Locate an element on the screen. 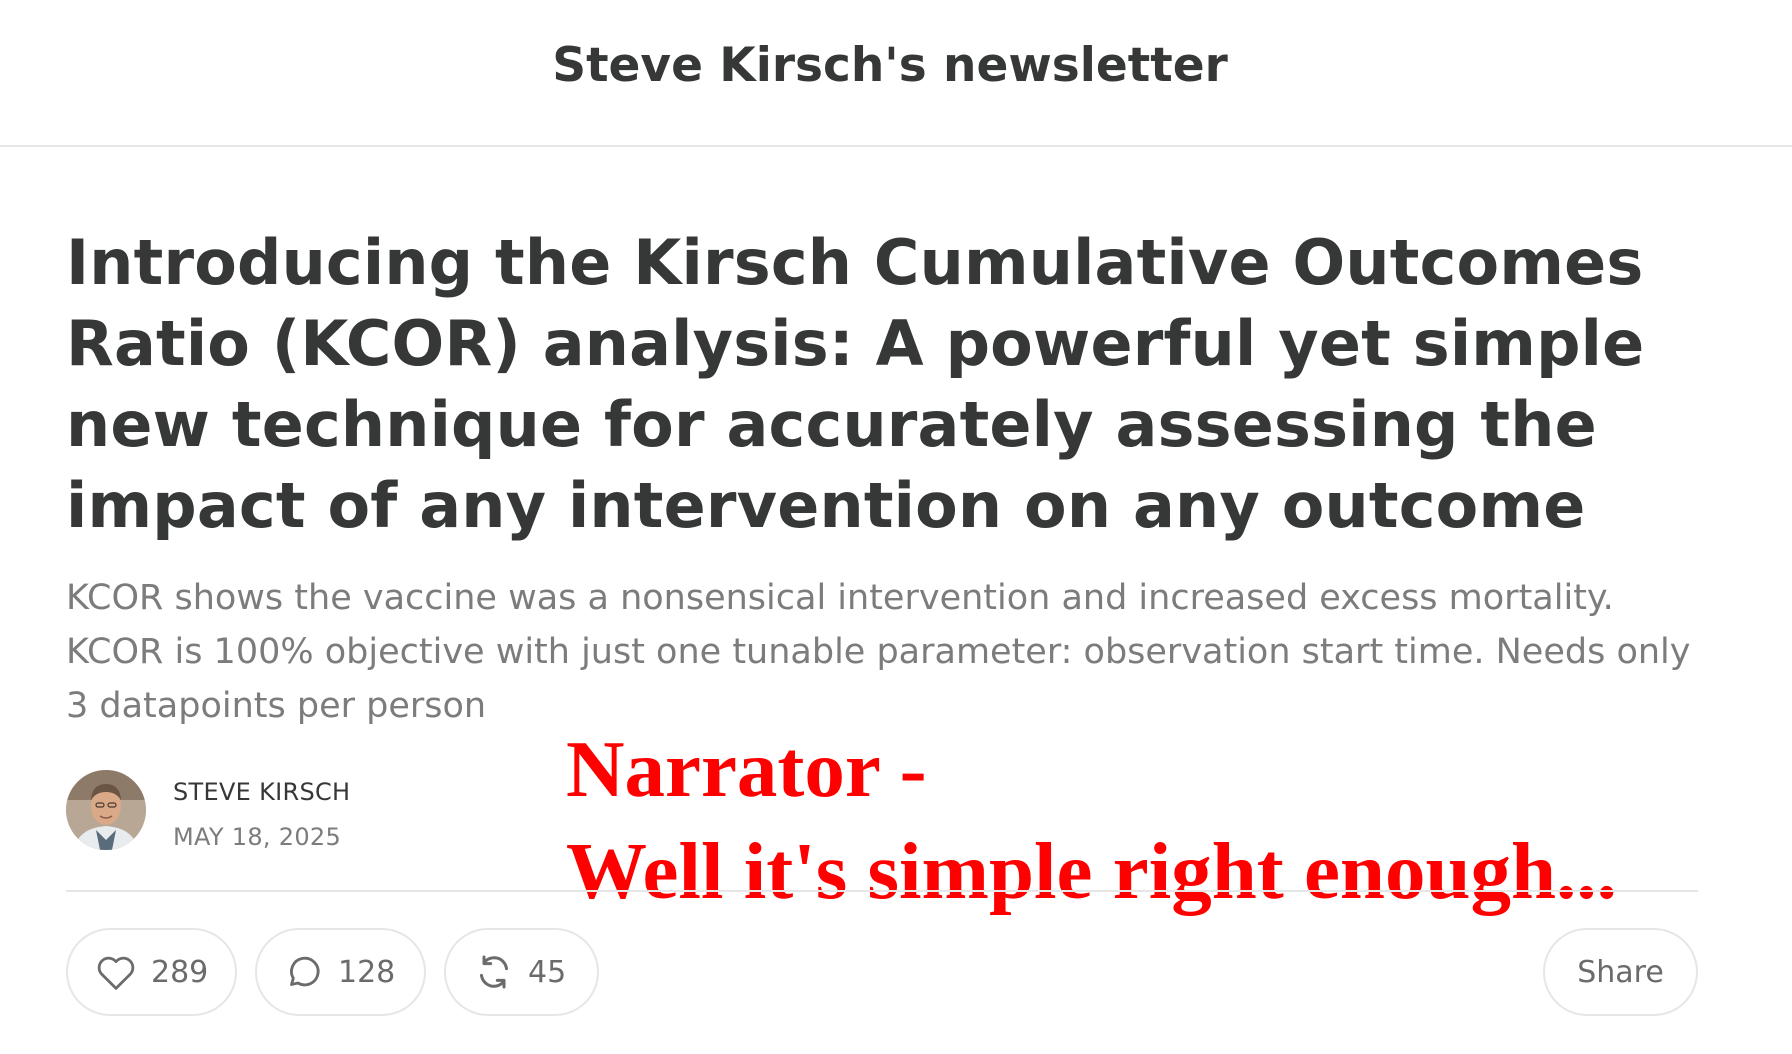 The height and width of the screenshot is (1054, 1792). publication-name: Steve Kirsch's newsletter is located at coordinates (890, 65).